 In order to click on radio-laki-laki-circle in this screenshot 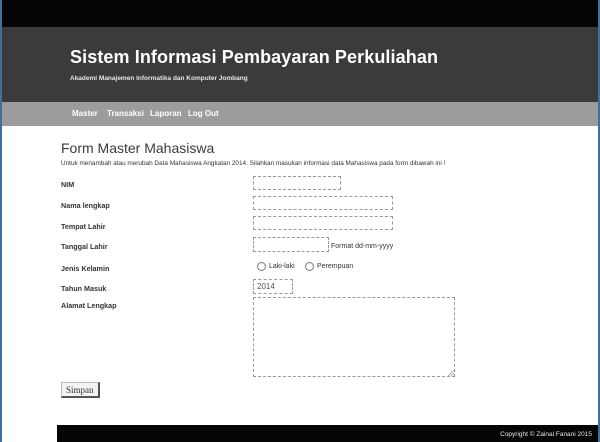, I will do `click(261, 266)`.